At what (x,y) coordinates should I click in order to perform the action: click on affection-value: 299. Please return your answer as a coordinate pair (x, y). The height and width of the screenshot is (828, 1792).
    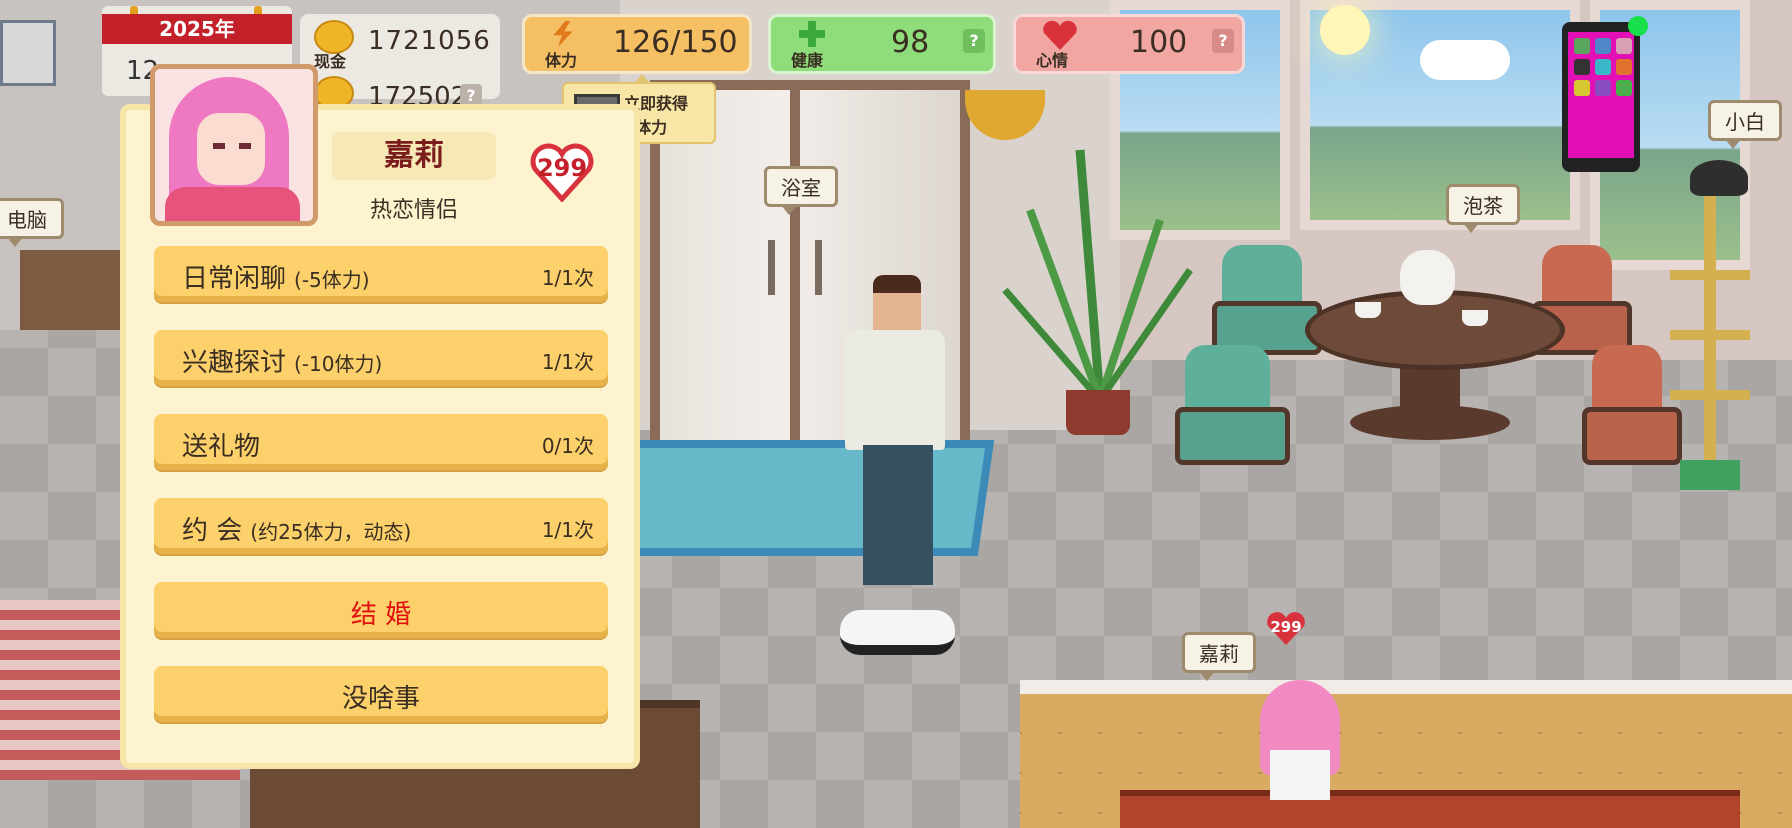
    Looking at the image, I should click on (562, 168).